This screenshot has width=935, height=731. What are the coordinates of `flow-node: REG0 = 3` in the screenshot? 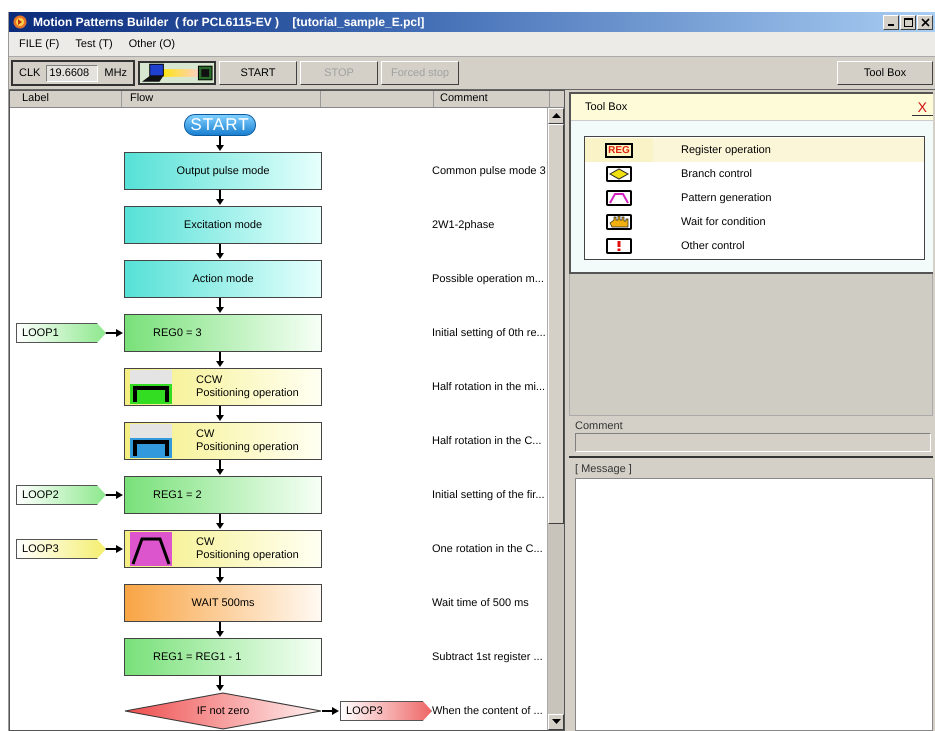 It's located at (223, 333).